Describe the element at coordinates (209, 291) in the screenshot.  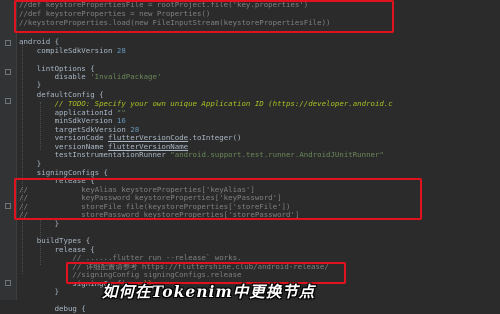
I see `caption-text: 如何在Tokenim中更换节点` at that location.